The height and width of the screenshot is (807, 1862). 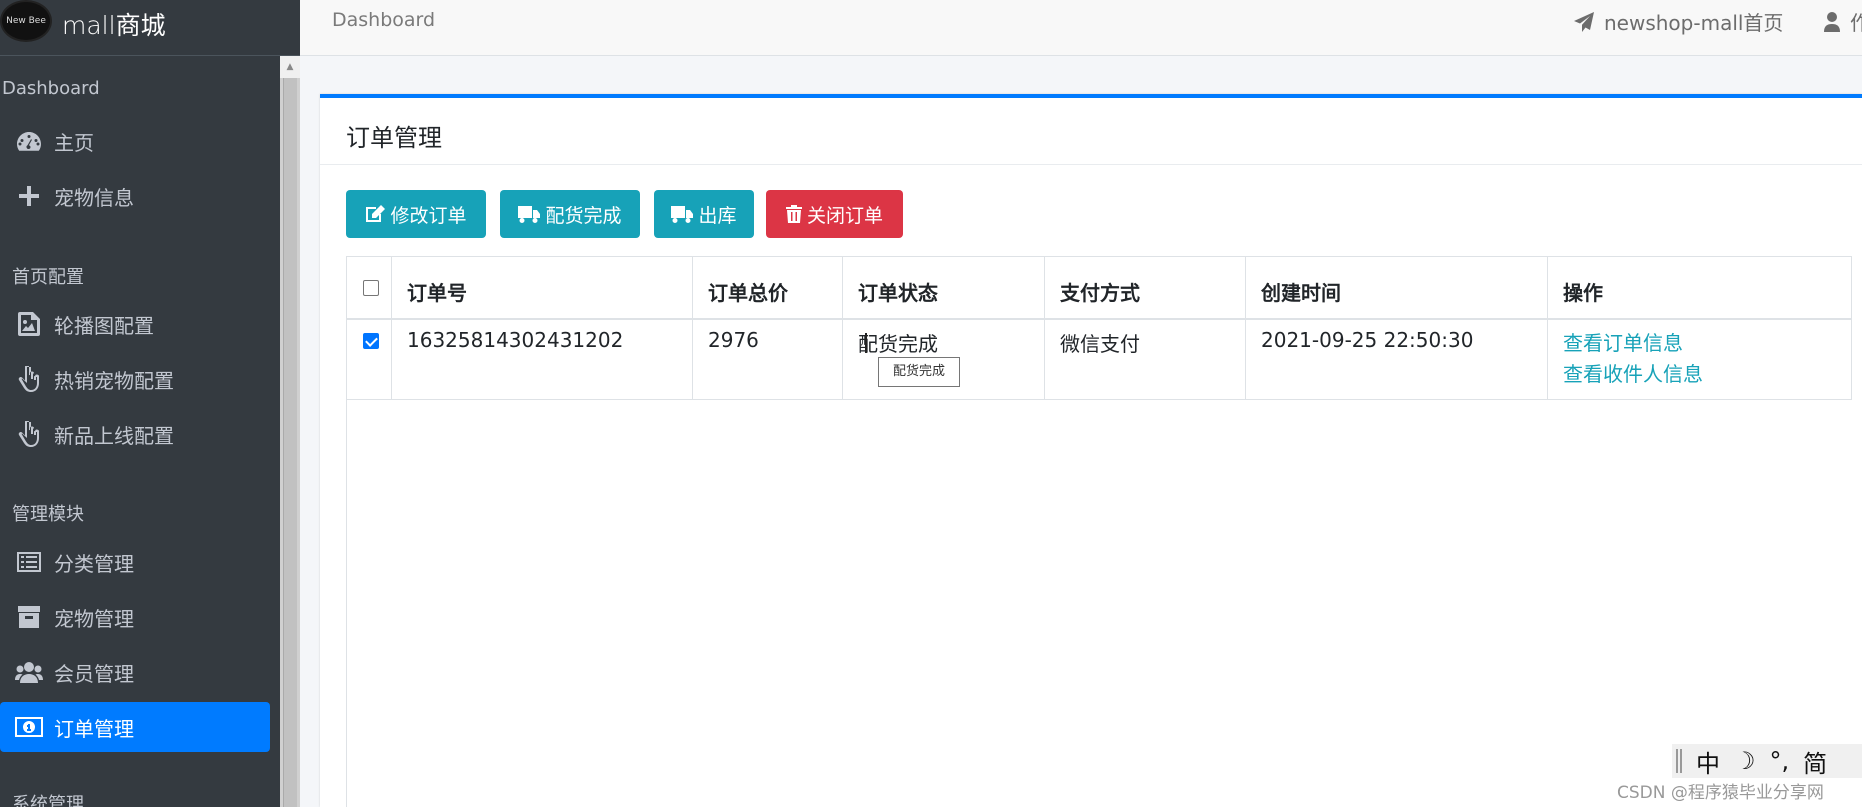 I want to click on scroll-up-arrow-icon: ▲, so click(x=290, y=67).